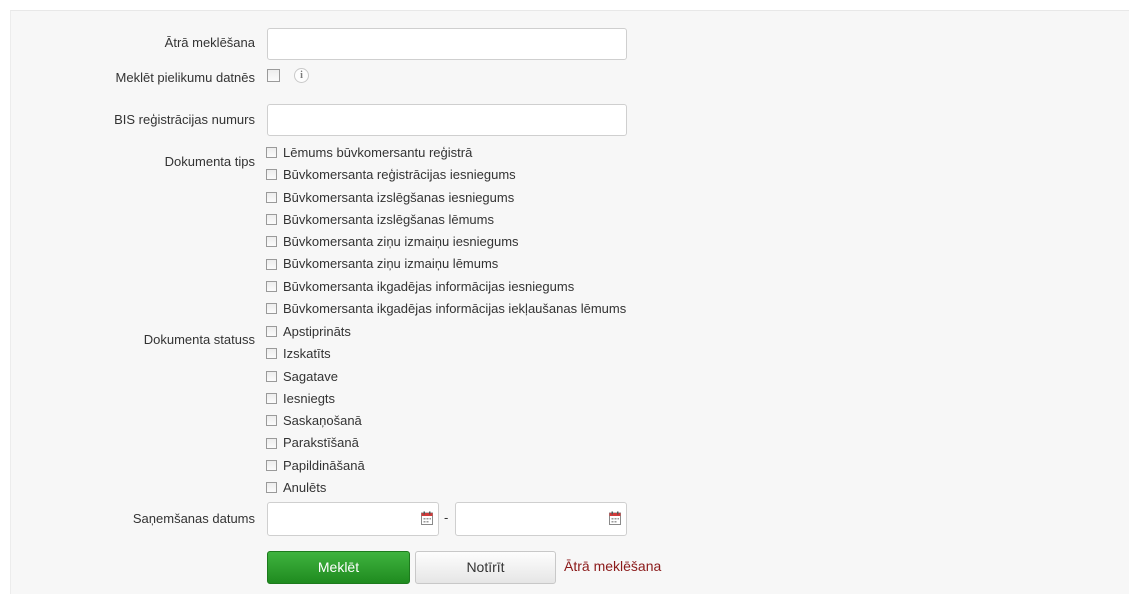 This screenshot has width=1129, height=594. Describe the element at coordinates (324, 465) in the screenshot. I see `option-label: Papildināšanā` at that location.